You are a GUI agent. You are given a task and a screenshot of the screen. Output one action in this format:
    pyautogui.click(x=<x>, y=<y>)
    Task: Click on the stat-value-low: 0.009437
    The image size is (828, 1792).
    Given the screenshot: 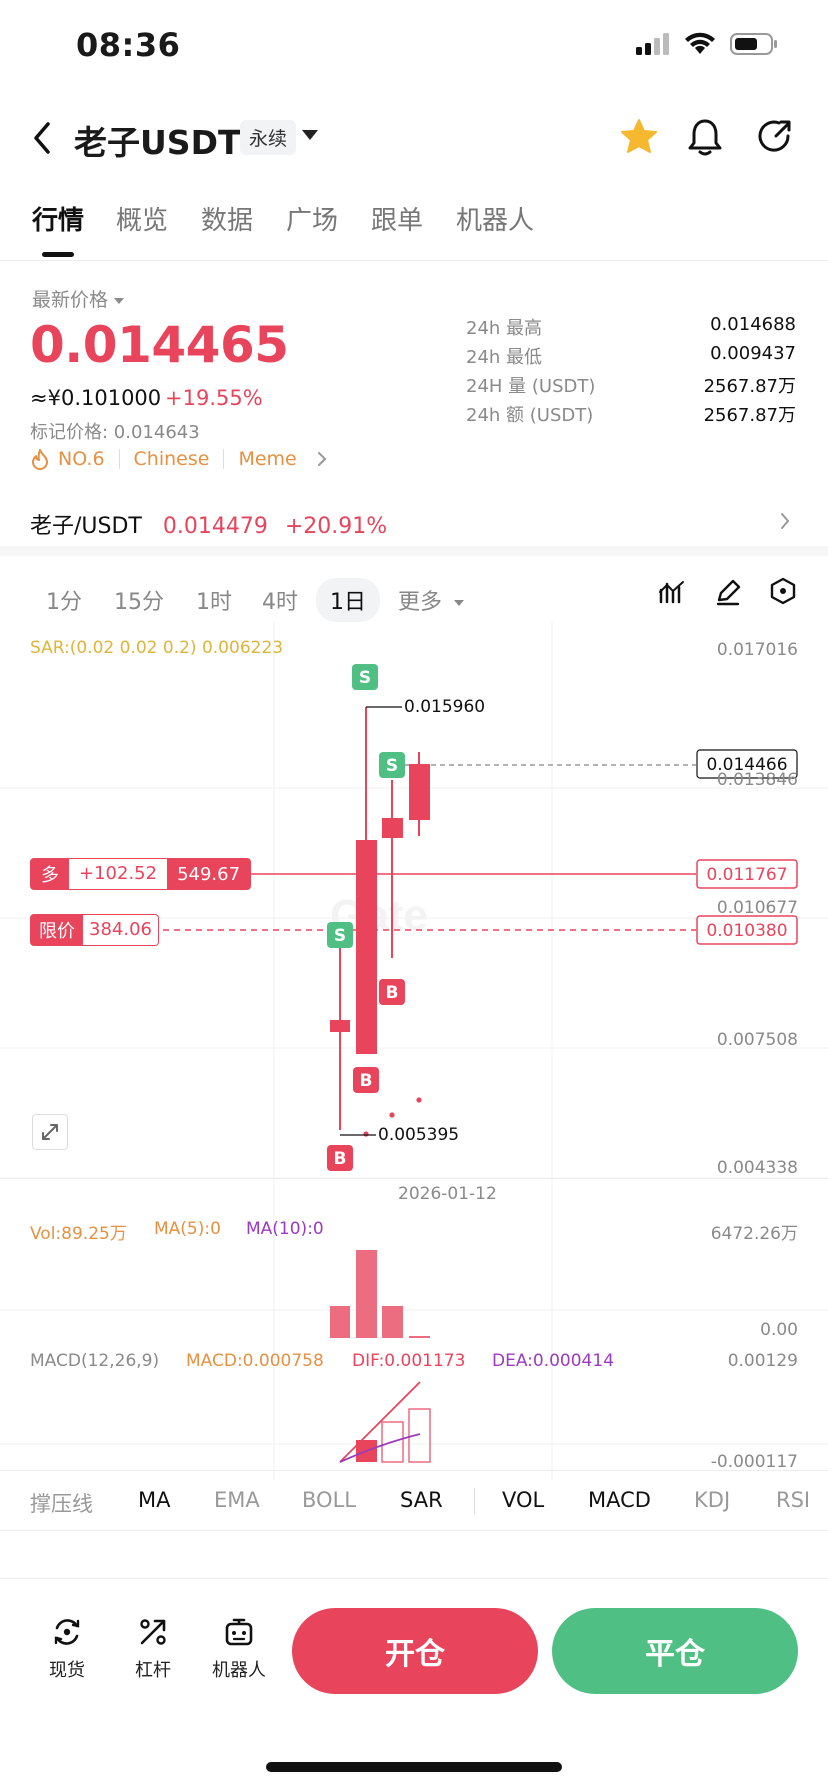 What is the action you would take?
    pyautogui.click(x=753, y=353)
    